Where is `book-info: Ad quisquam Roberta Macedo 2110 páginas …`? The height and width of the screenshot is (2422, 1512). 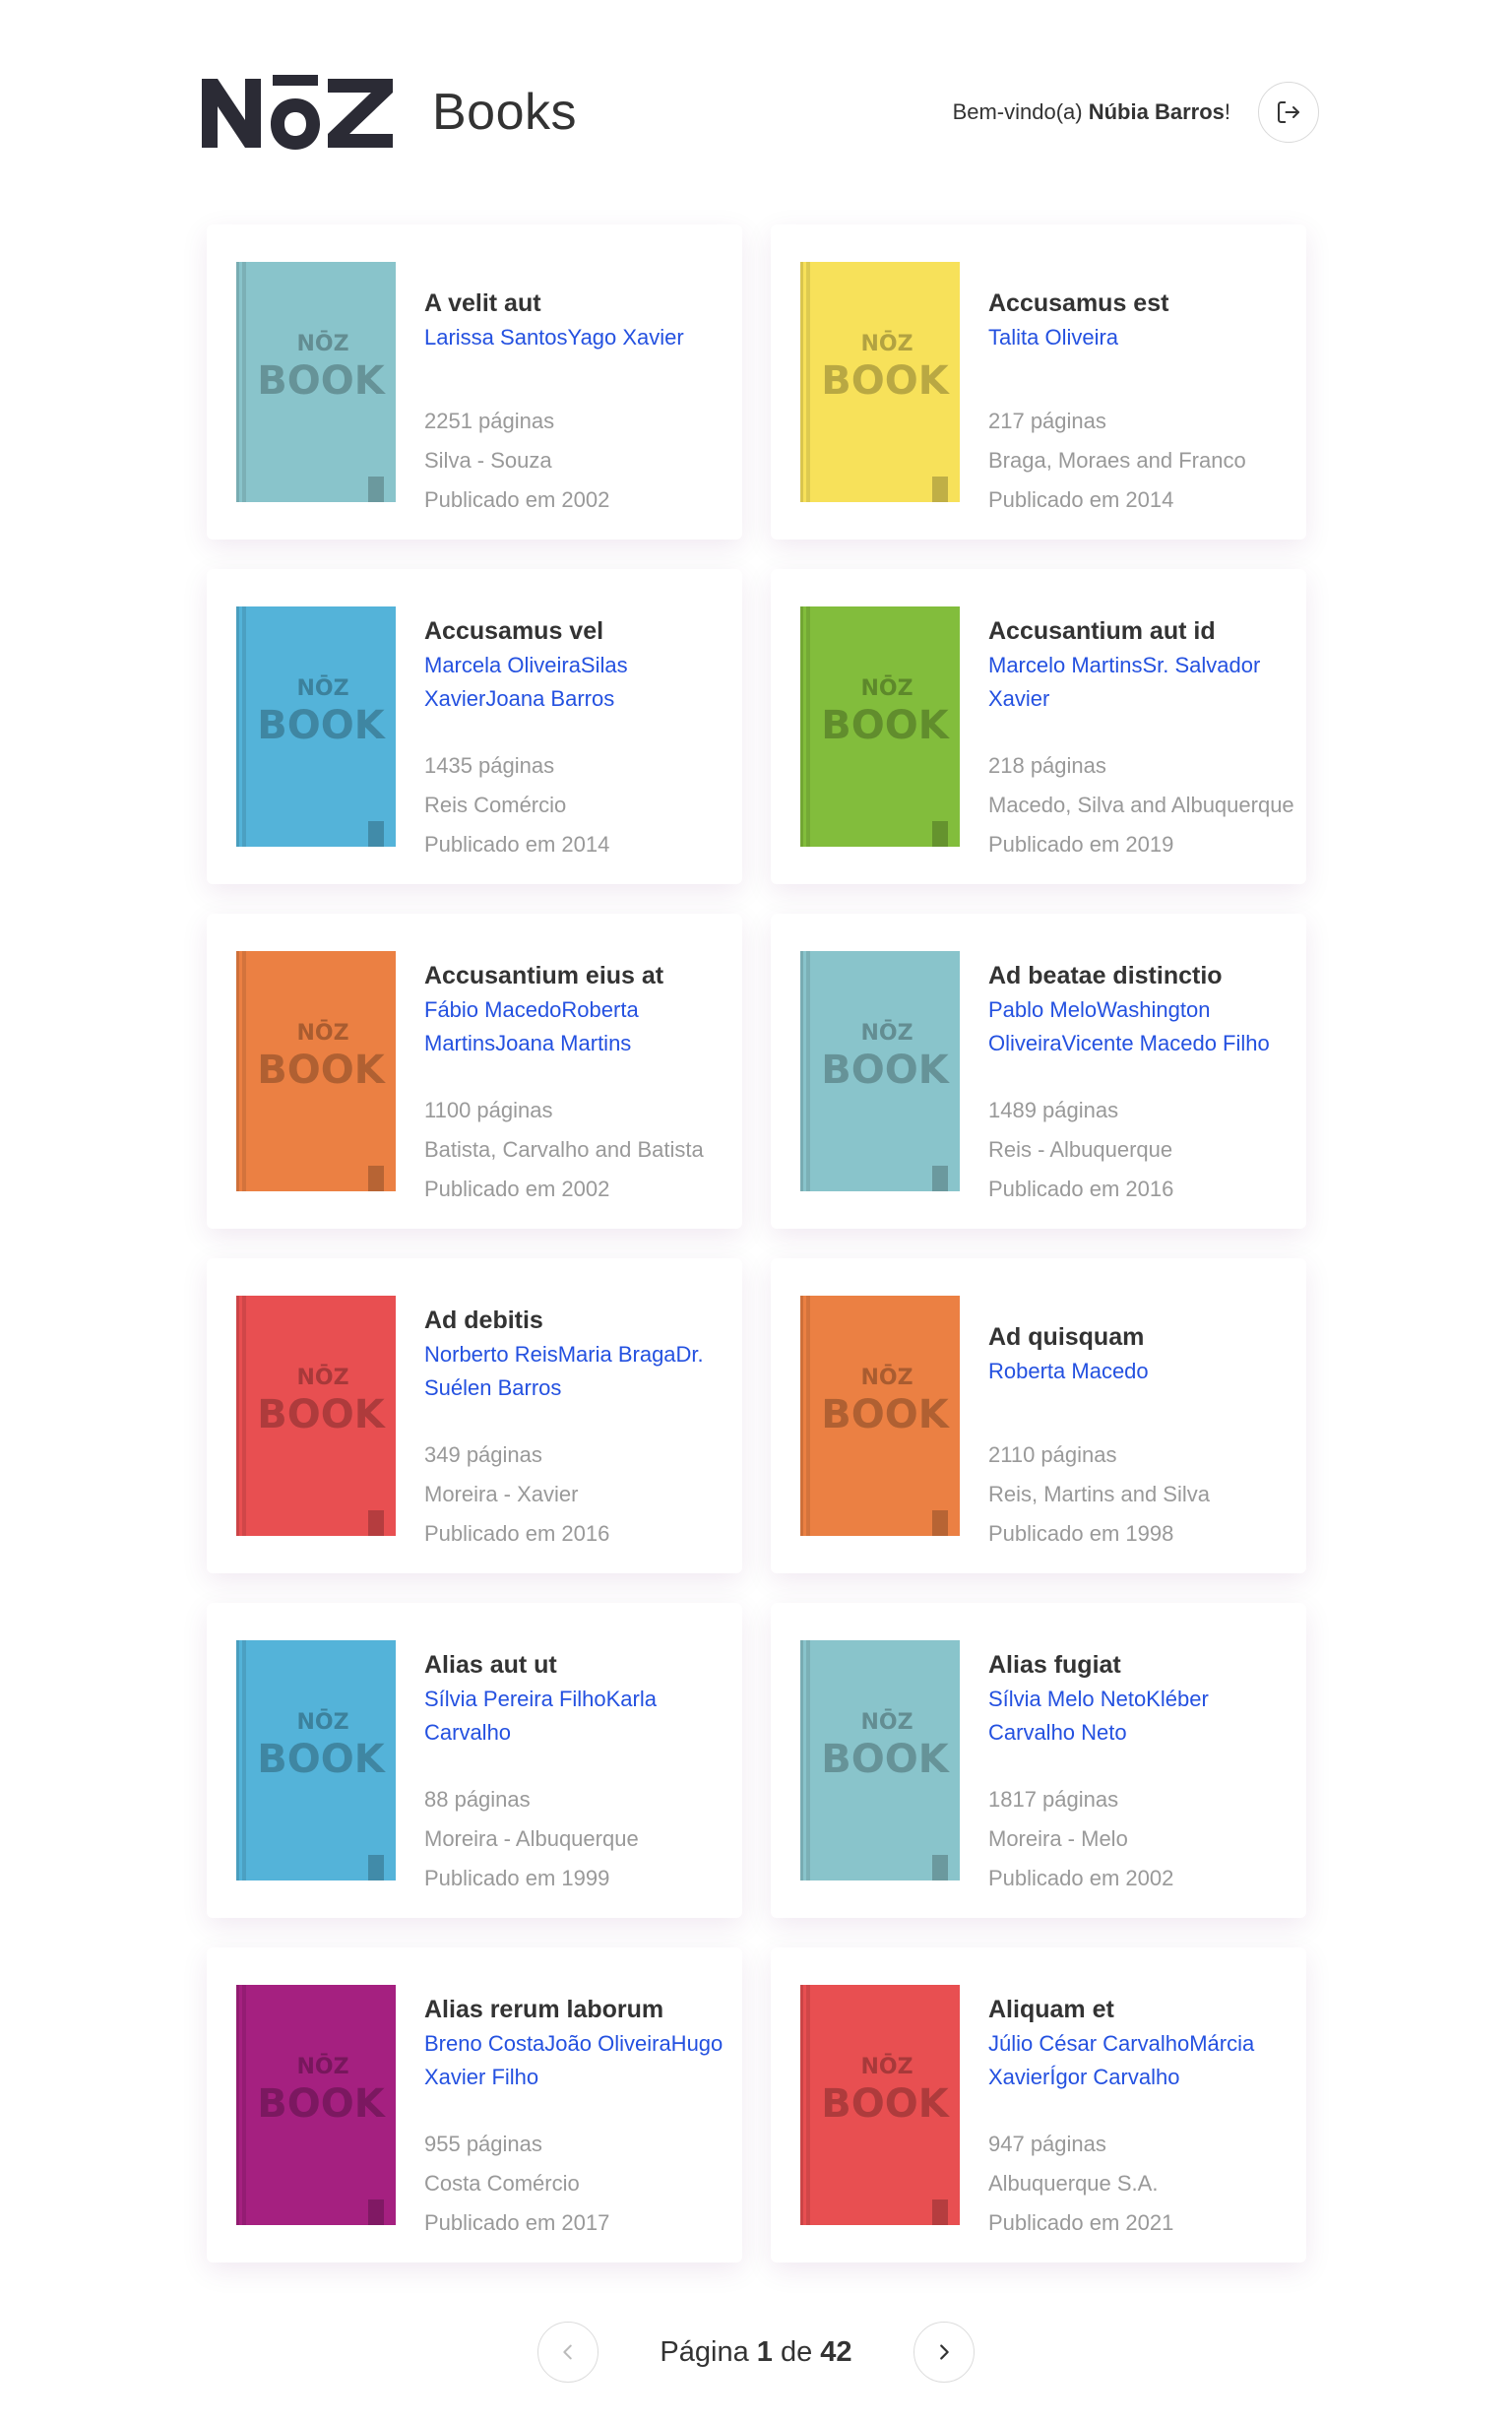 book-info: Ad quisquam Roberta Macedo 2110 páginas … is located at coordinates (1143, 1422).